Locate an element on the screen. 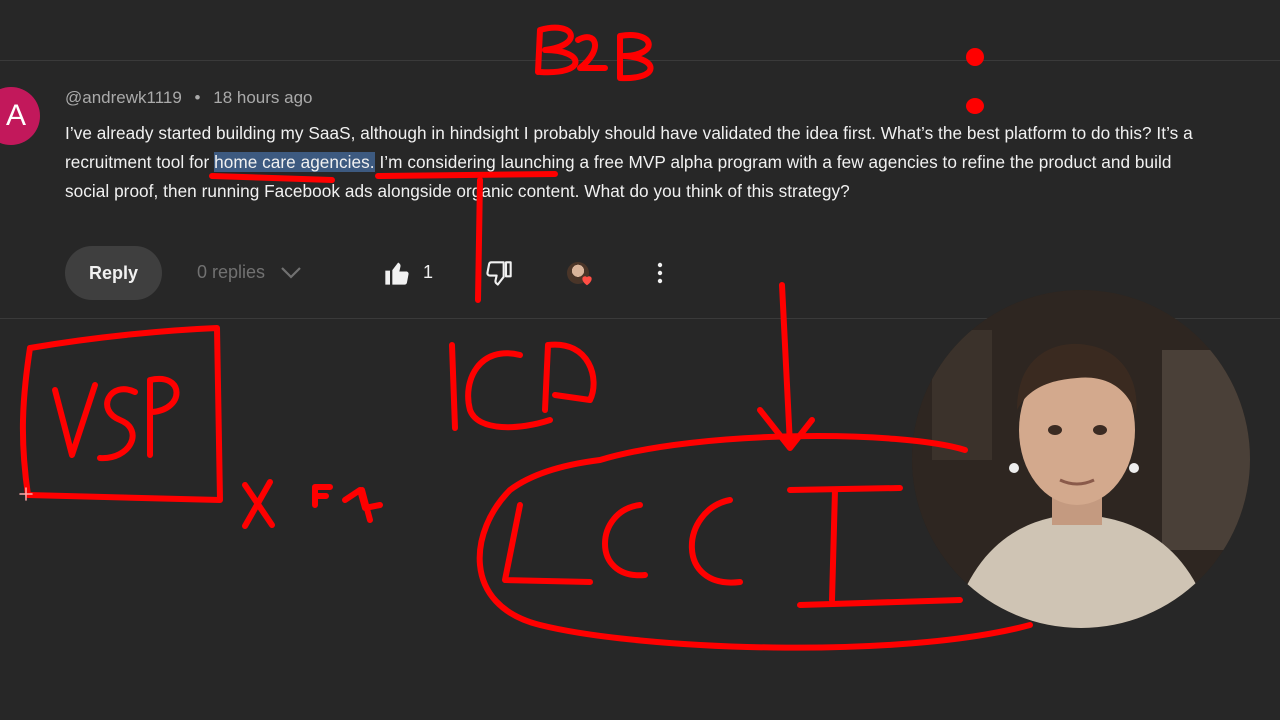 The width and height of the screenshot is (1280, 720). cursor-cross is located at coordinates (26, 494).